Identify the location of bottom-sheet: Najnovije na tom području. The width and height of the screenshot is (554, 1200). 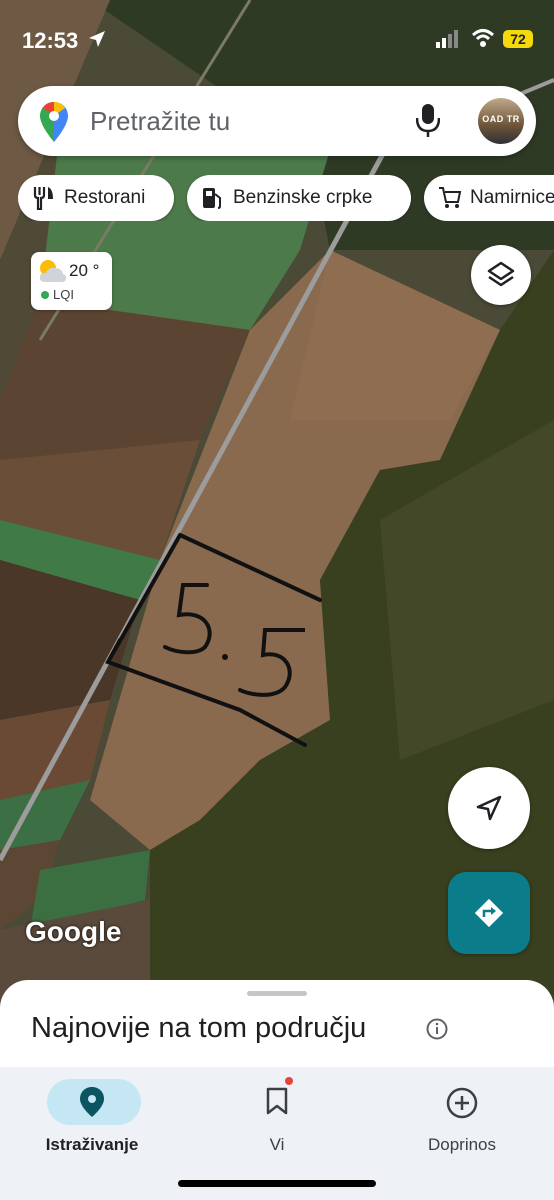
(277, 1030).